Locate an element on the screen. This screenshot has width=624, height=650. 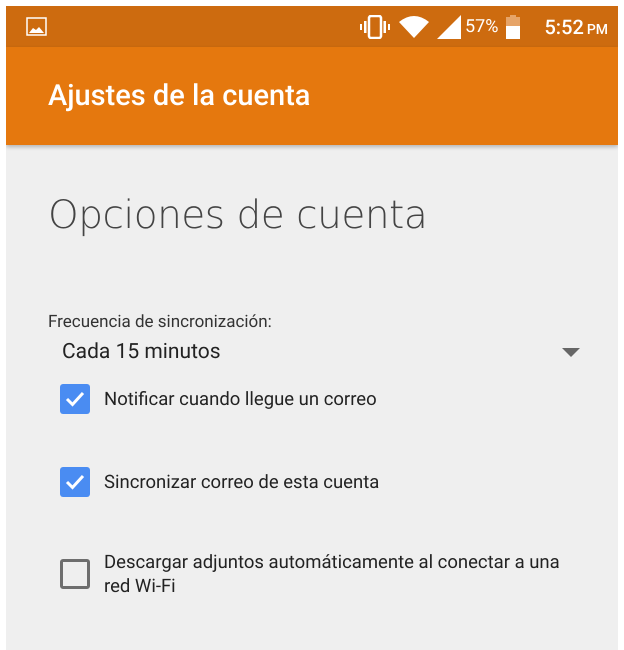
clock: 5:52 PM is located at coordinates (576, 26).